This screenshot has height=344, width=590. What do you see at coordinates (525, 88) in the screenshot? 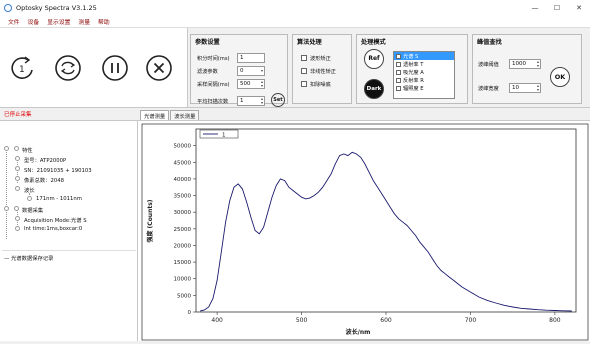
I see `width-input: 10 ▴ ▾` at bounding box center [525, 88].